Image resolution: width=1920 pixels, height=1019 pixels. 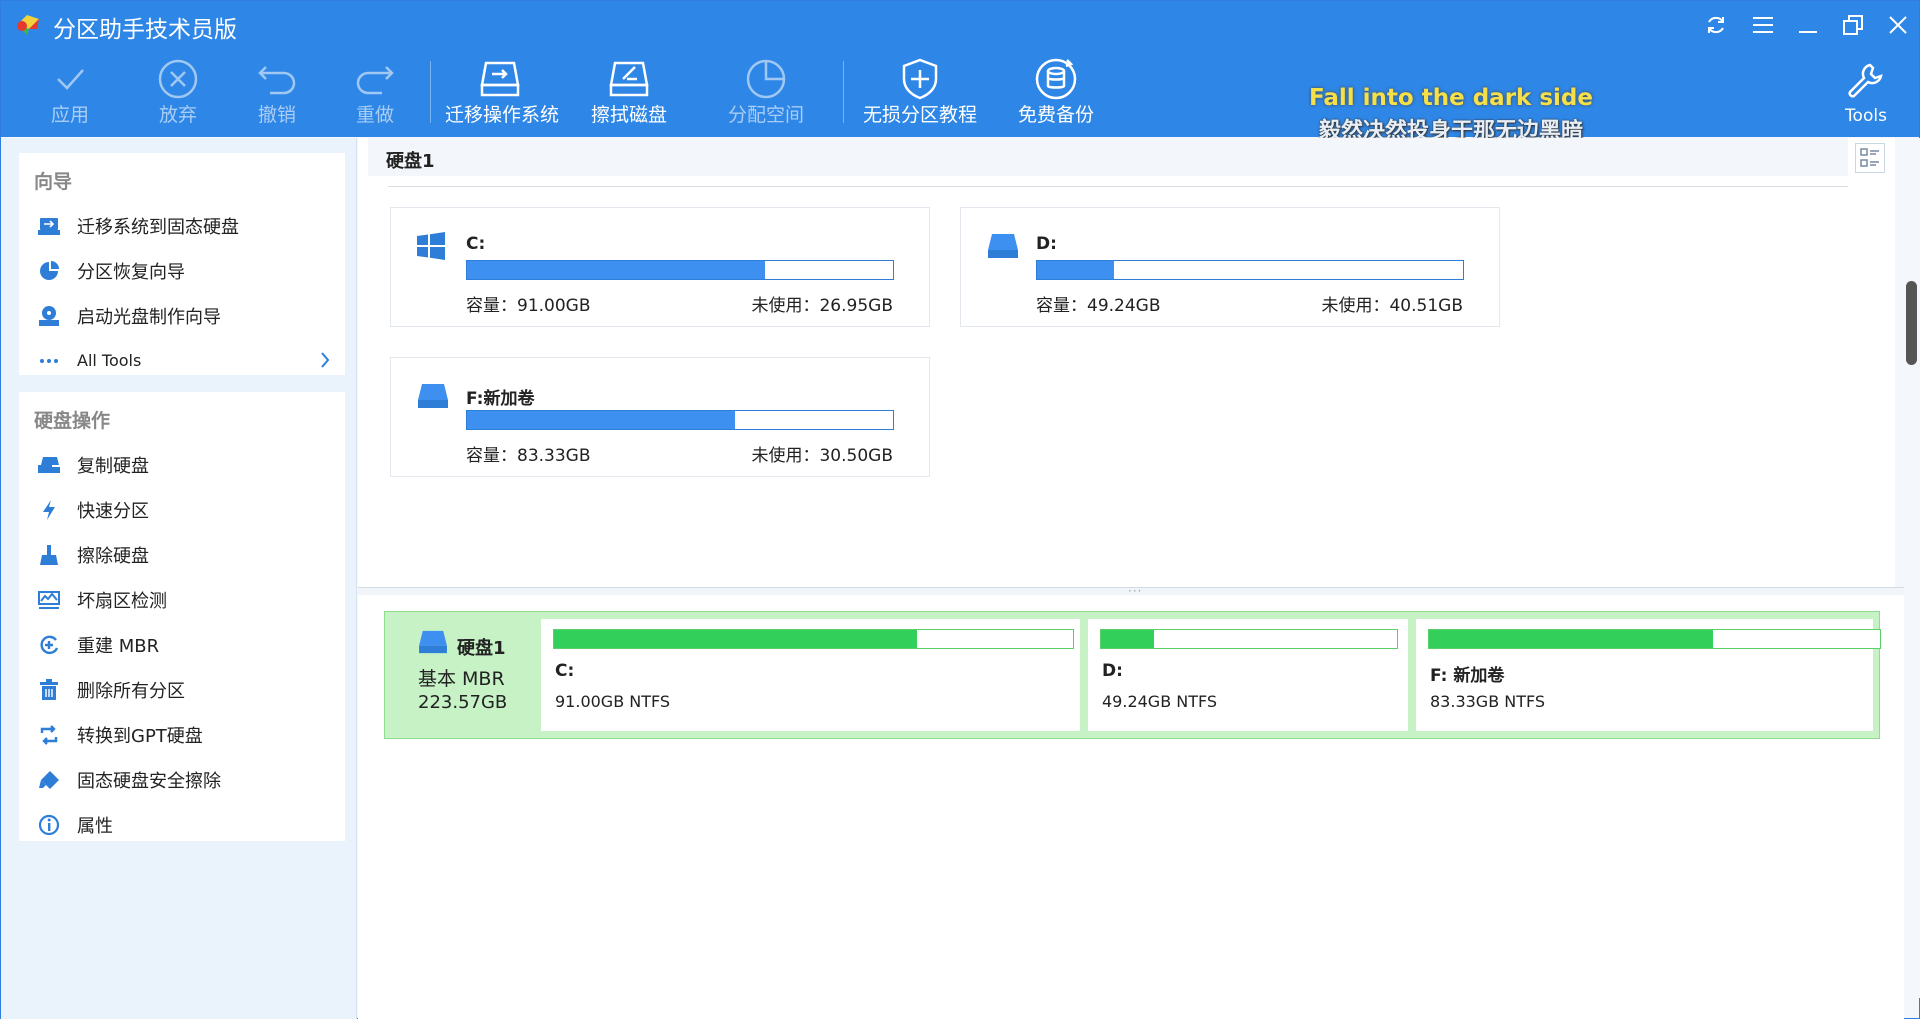 I want to click on broom-icon, so click(x=49, y=555).